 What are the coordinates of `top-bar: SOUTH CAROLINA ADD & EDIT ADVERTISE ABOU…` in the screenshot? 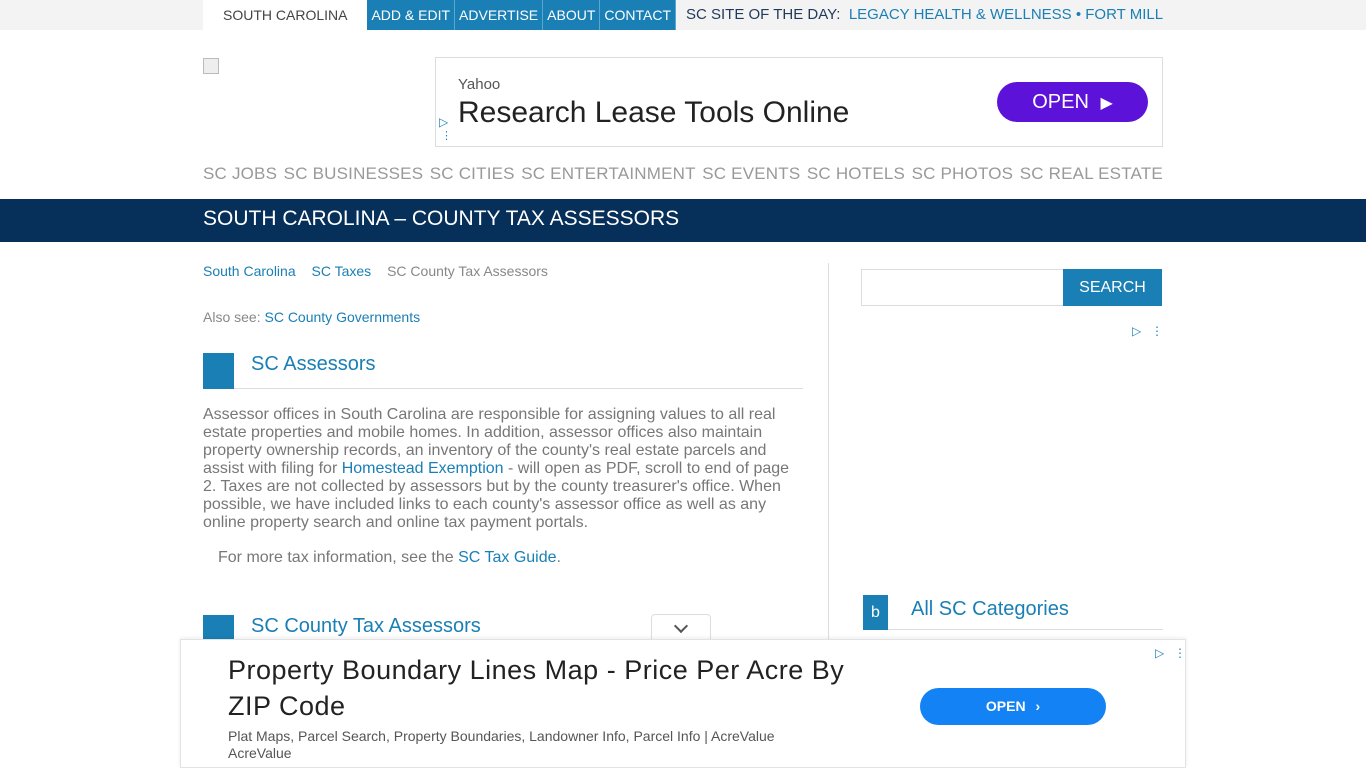 It's located at (683, 15).